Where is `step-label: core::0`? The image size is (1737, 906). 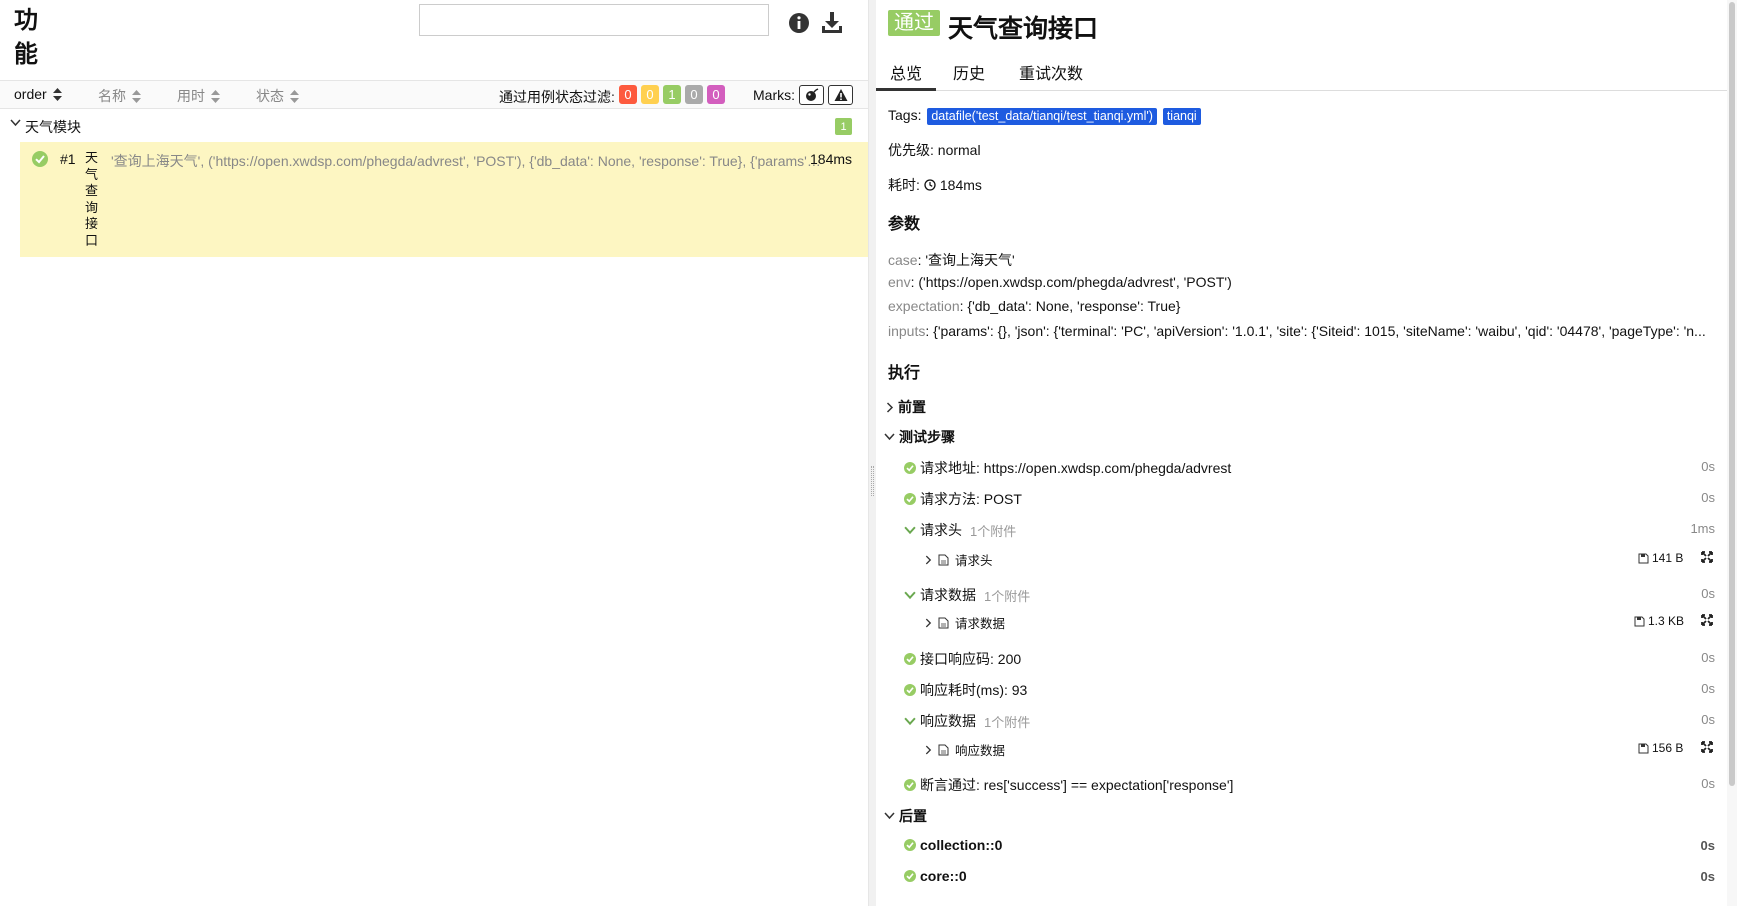
step-label: core::0 is located at coordinates (943, 876).